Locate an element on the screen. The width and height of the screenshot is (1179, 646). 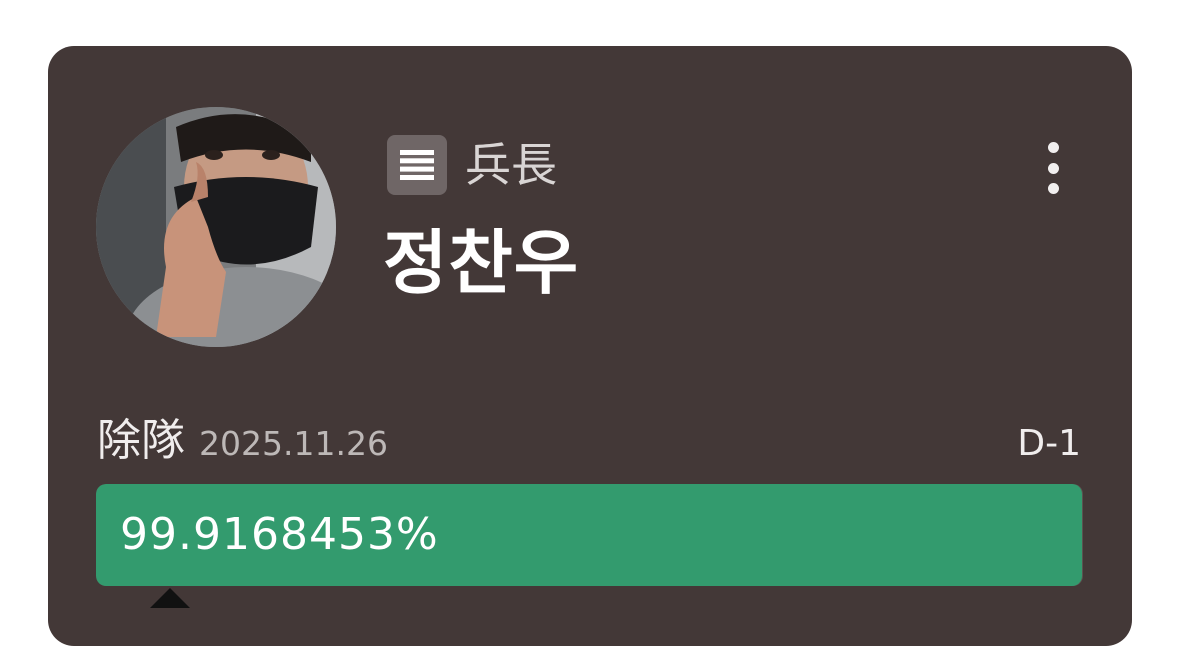
list-icon is located at coordinates (417, 165).